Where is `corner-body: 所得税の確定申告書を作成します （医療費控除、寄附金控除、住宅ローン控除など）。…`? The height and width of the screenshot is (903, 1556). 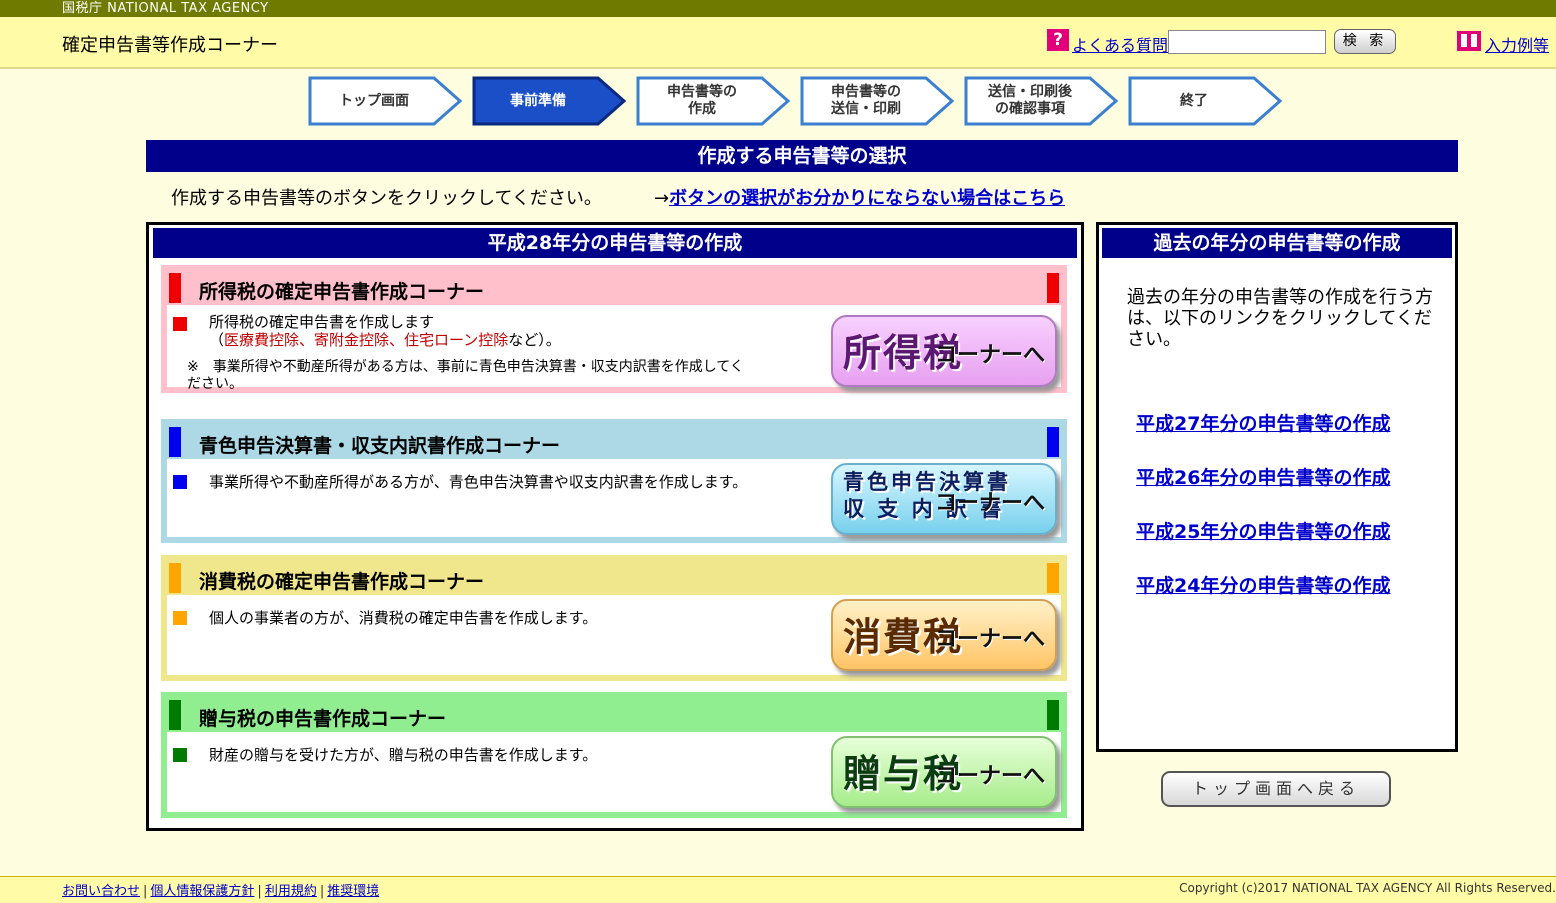
corner-body: 所得税の確定申告書を作成します （医療費控除、寄附金控除、住宅ローン控除など）。… is located at coordinates (614, 348).